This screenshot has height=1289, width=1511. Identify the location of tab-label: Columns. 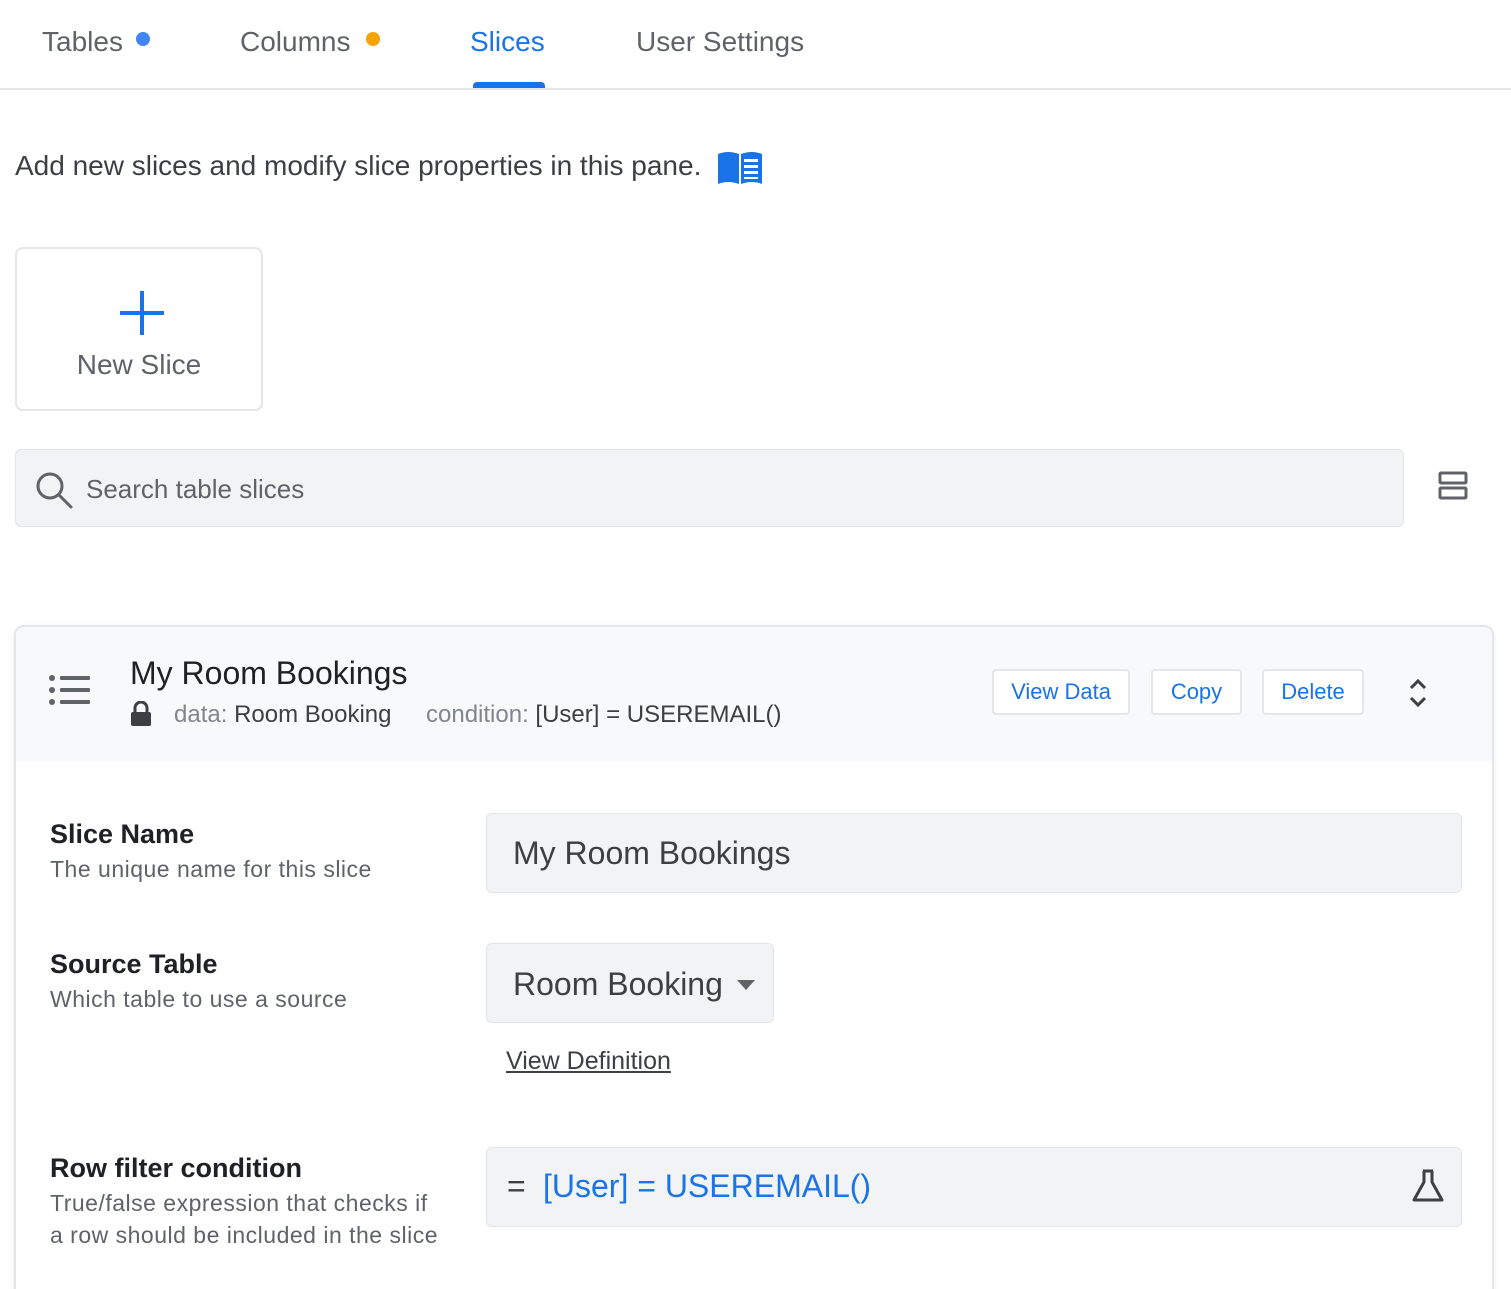
(295, 41).